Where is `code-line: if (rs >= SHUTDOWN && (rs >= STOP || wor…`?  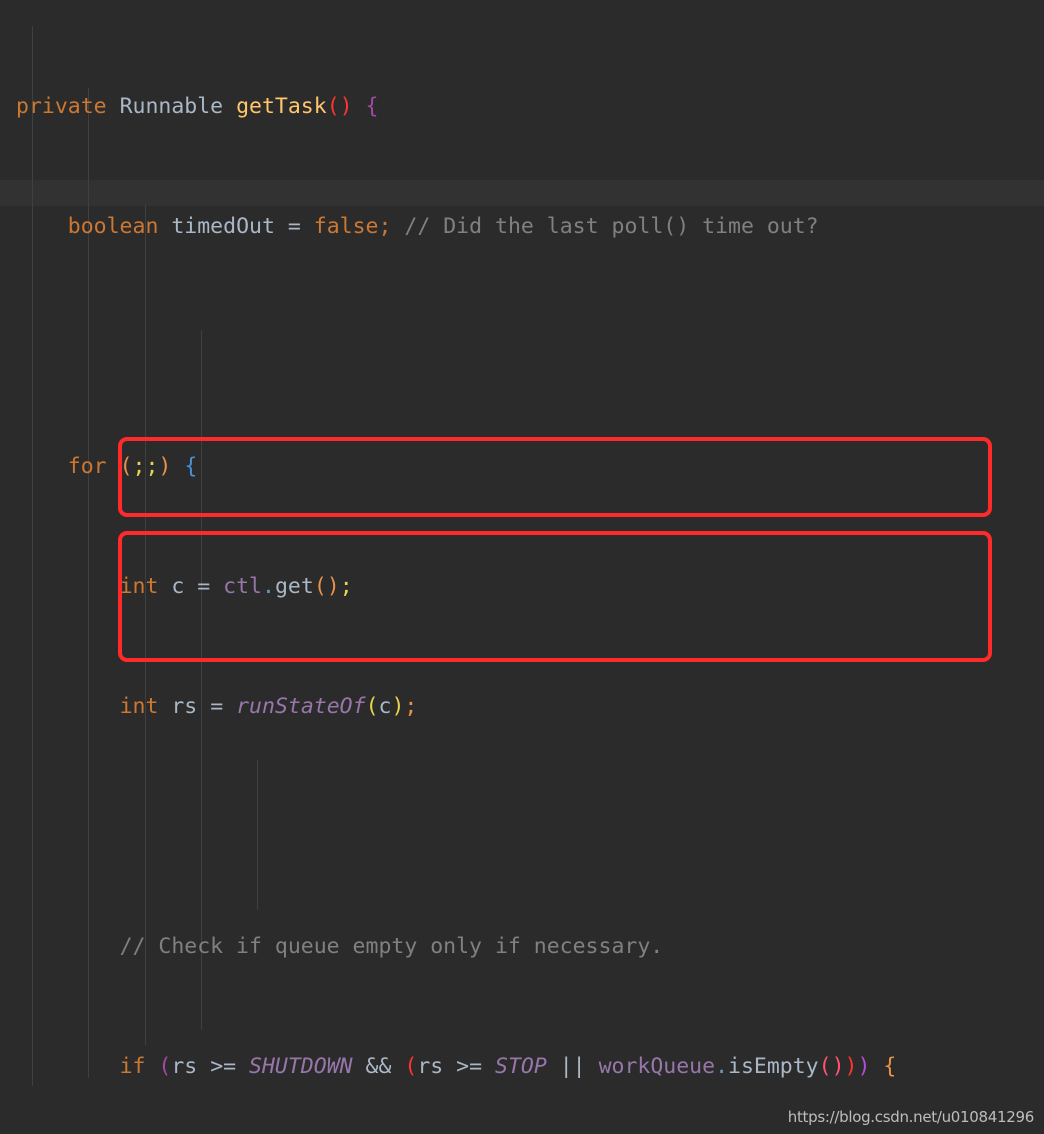
code-line: if (rs >= SHUTDOWN && (rs >= STOP || wor… is located at coordinates (508, 1066).